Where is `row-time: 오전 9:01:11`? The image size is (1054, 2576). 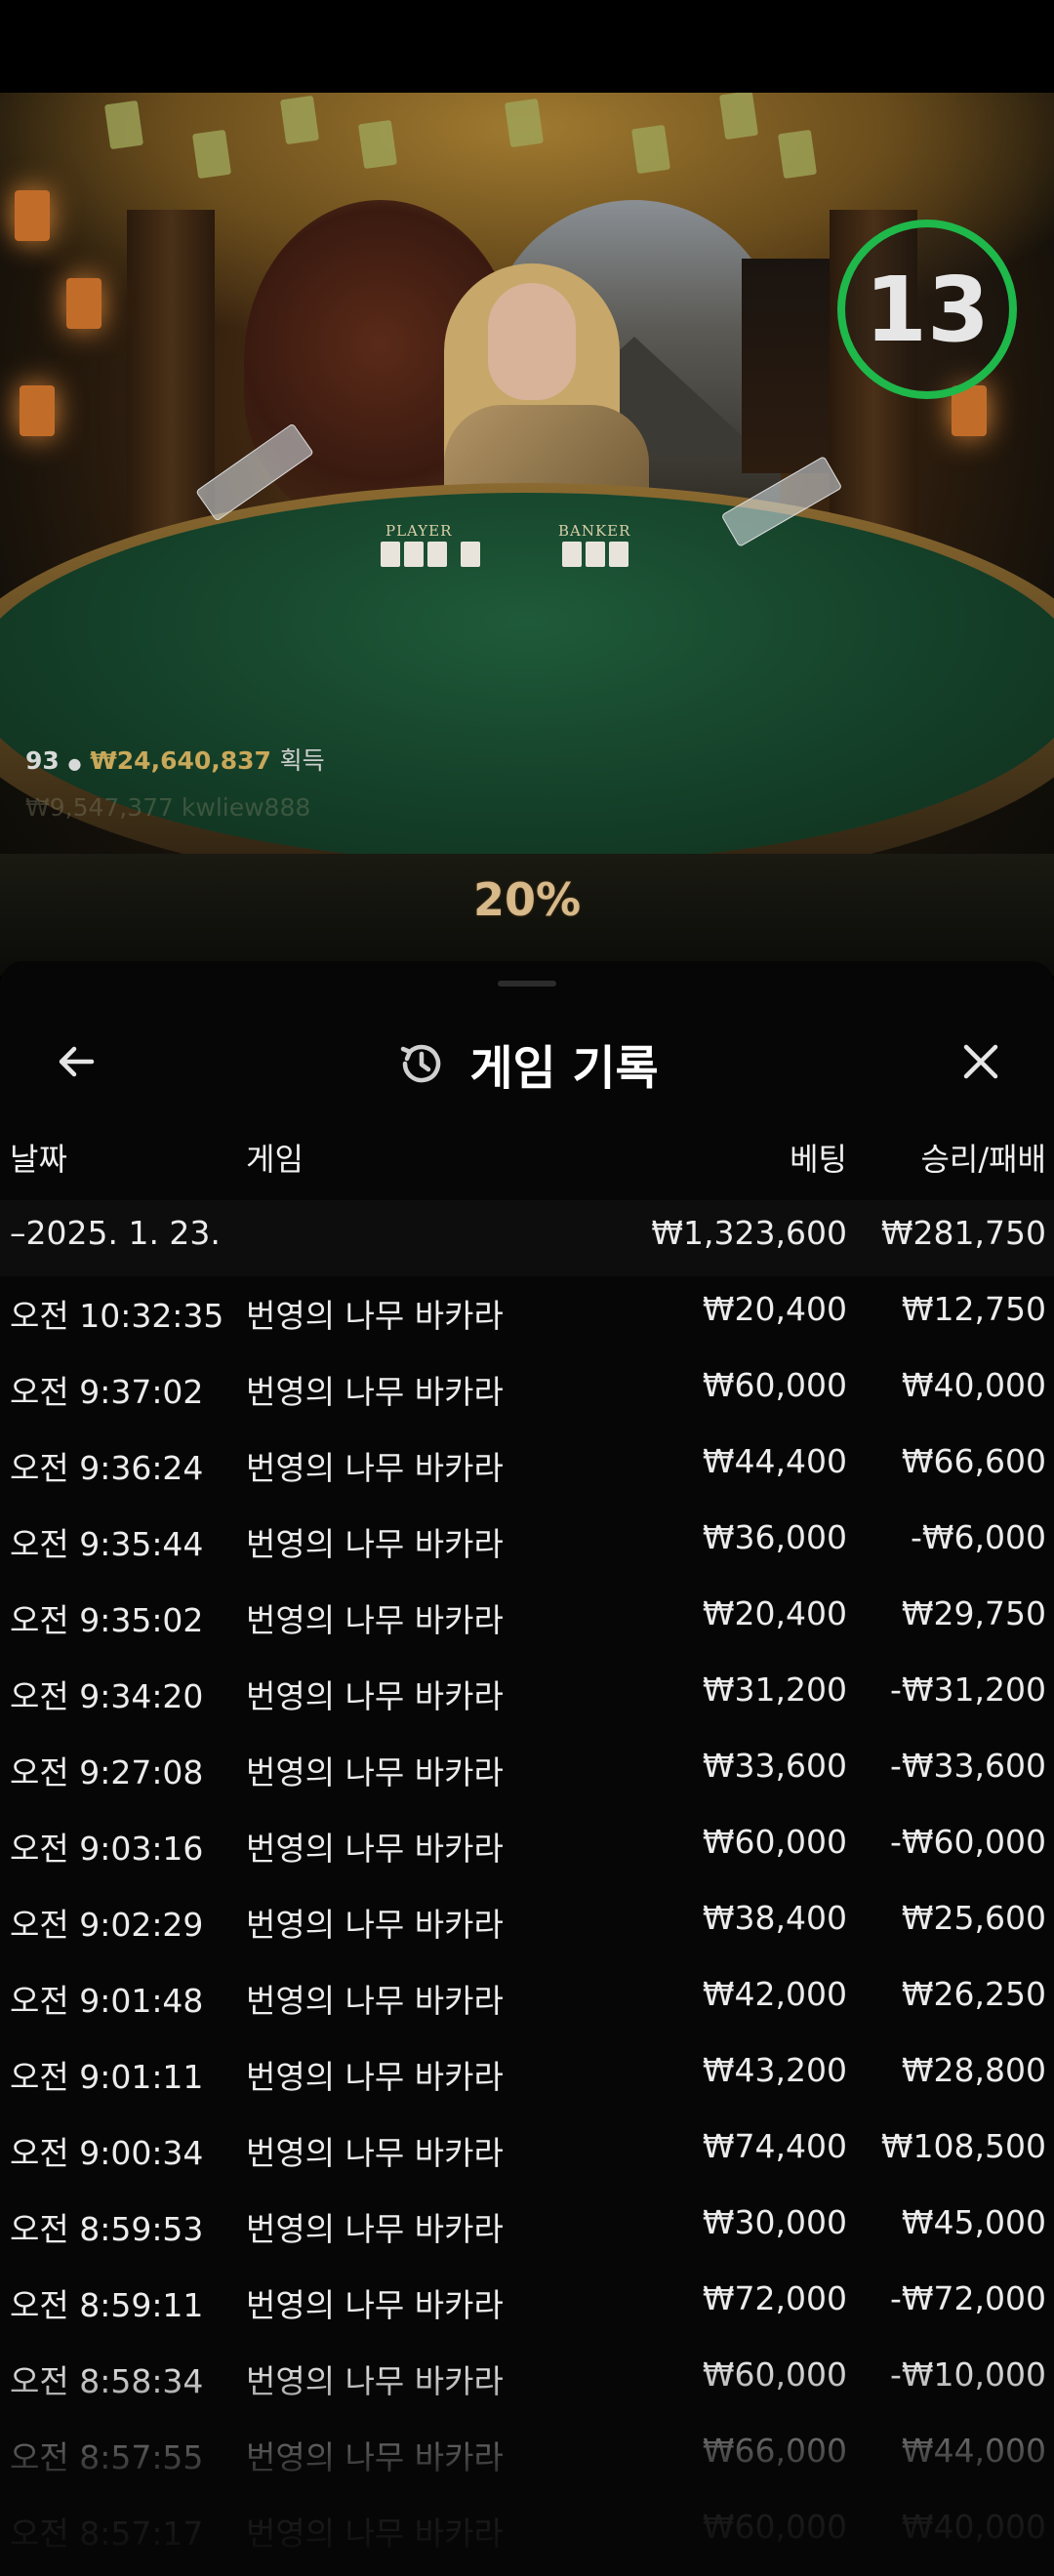
row-time: 오전 9:01:11 is located at coordinates (107, 2077).